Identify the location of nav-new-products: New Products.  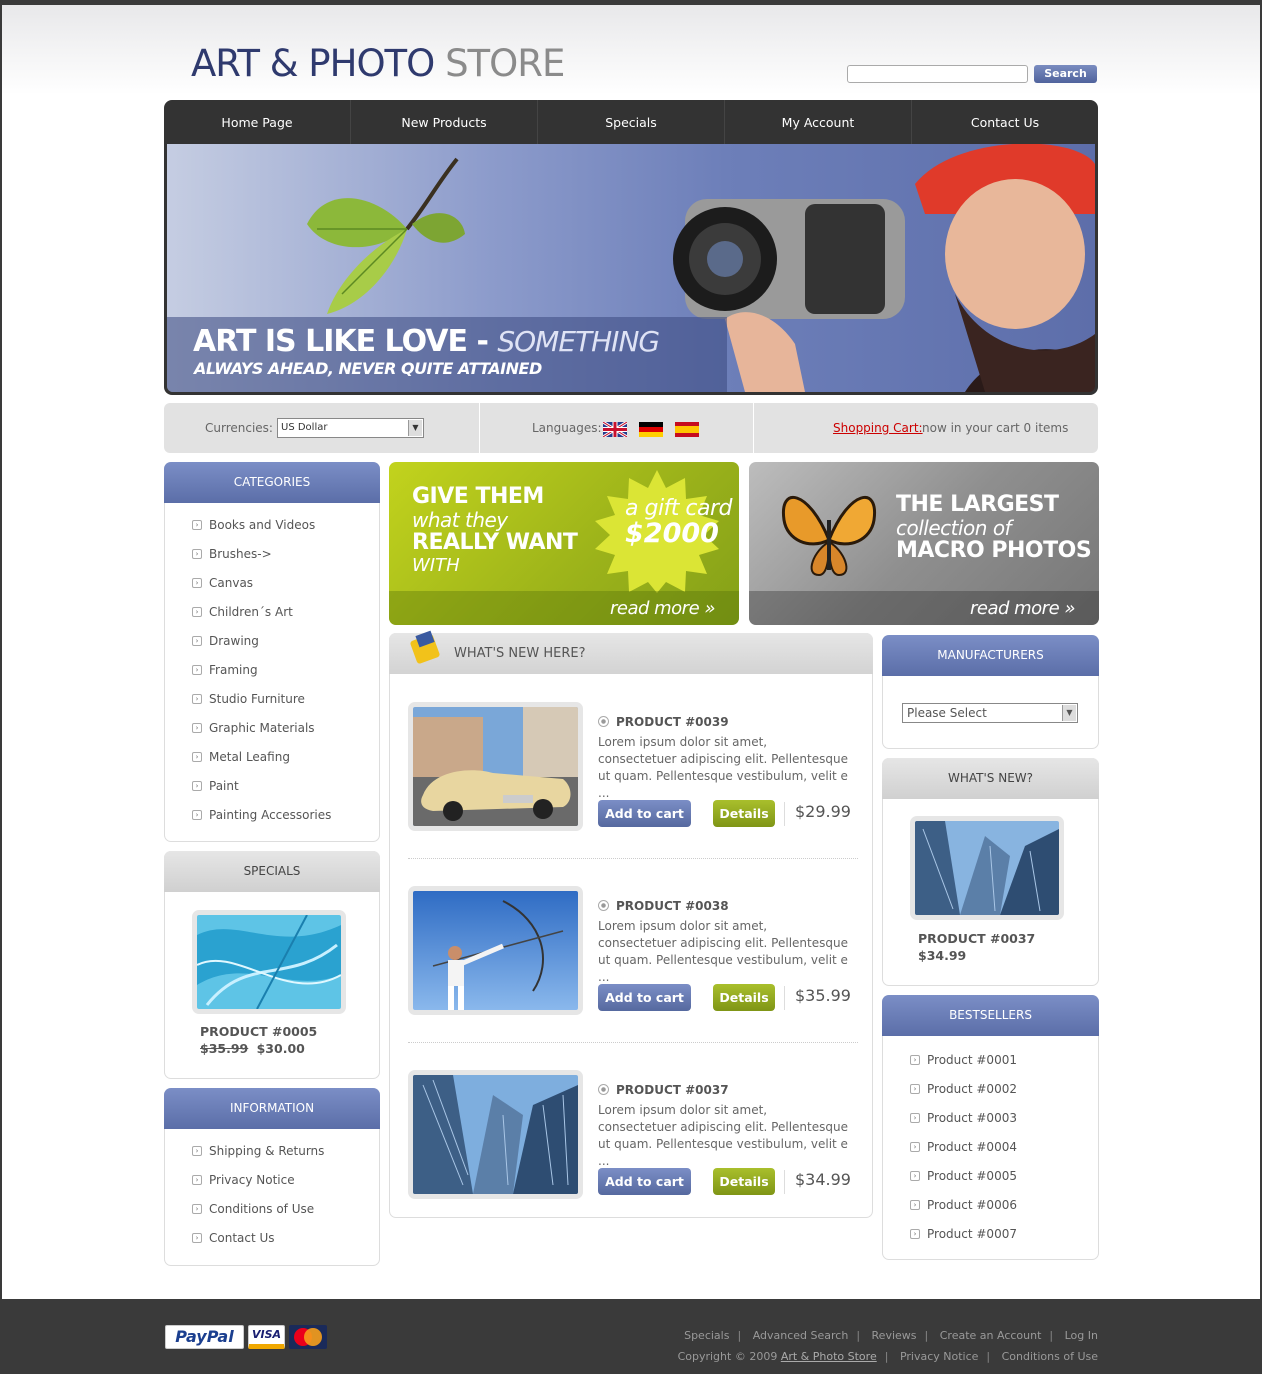
(444, 122).